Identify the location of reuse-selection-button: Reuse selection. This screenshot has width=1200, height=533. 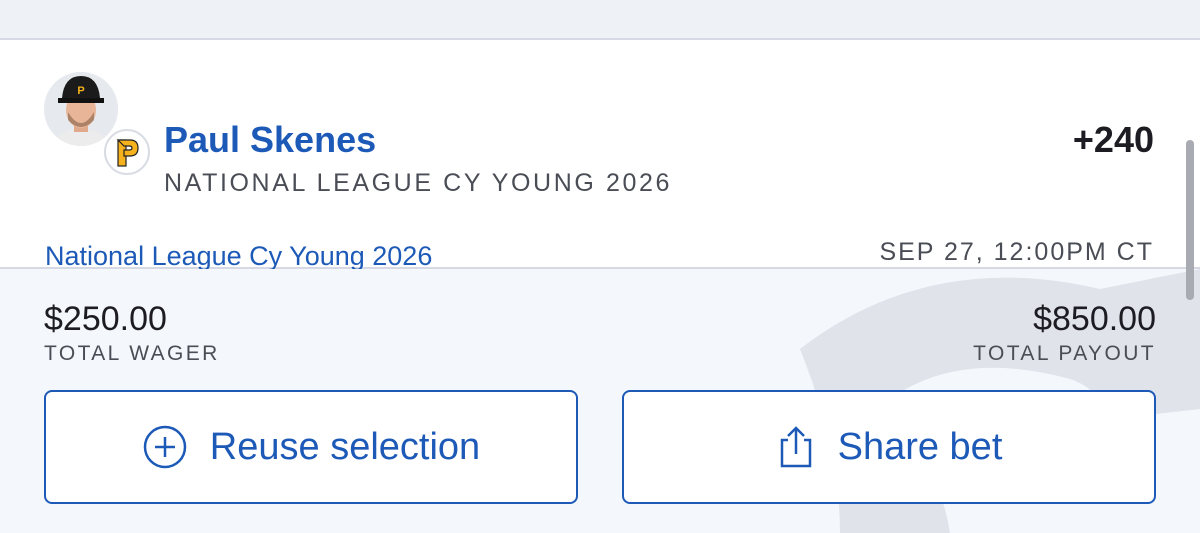
(311, 447).